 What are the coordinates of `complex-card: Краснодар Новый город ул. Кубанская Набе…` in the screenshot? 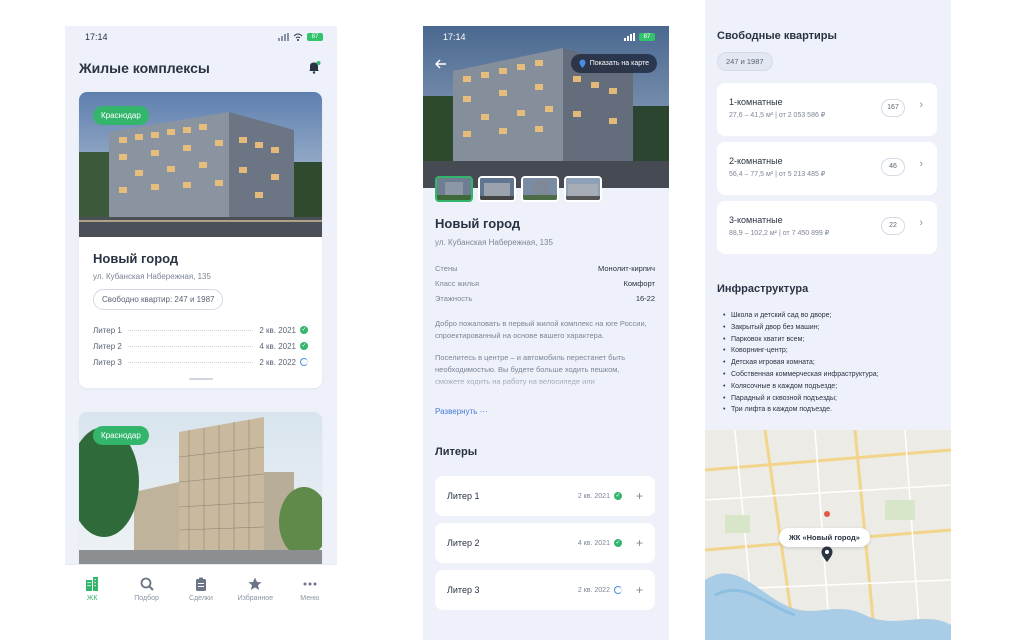 It's located at (200, 240).